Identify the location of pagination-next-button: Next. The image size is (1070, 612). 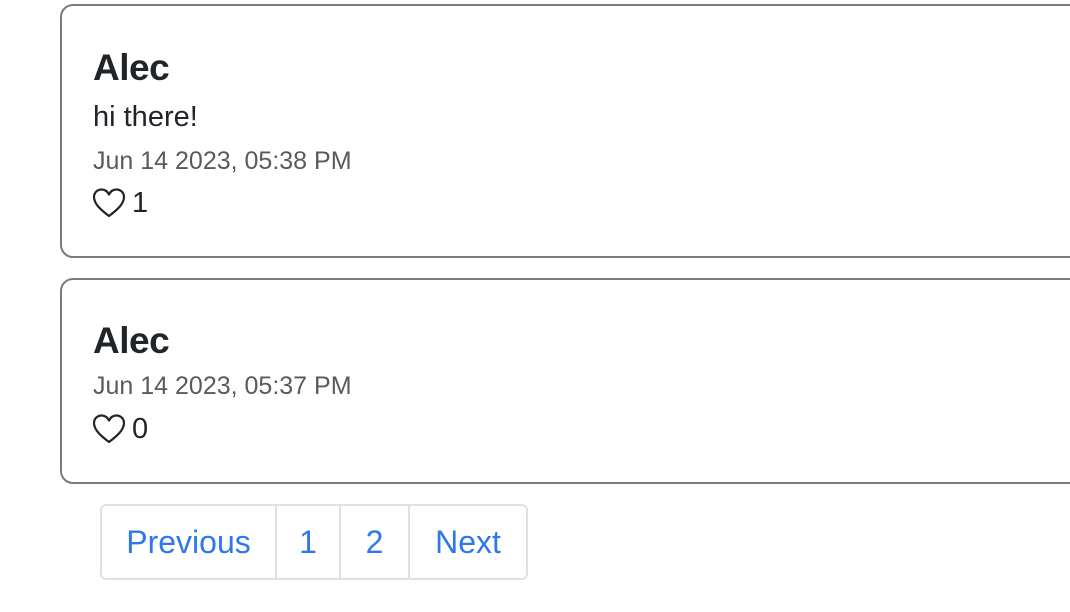
(468, 542).